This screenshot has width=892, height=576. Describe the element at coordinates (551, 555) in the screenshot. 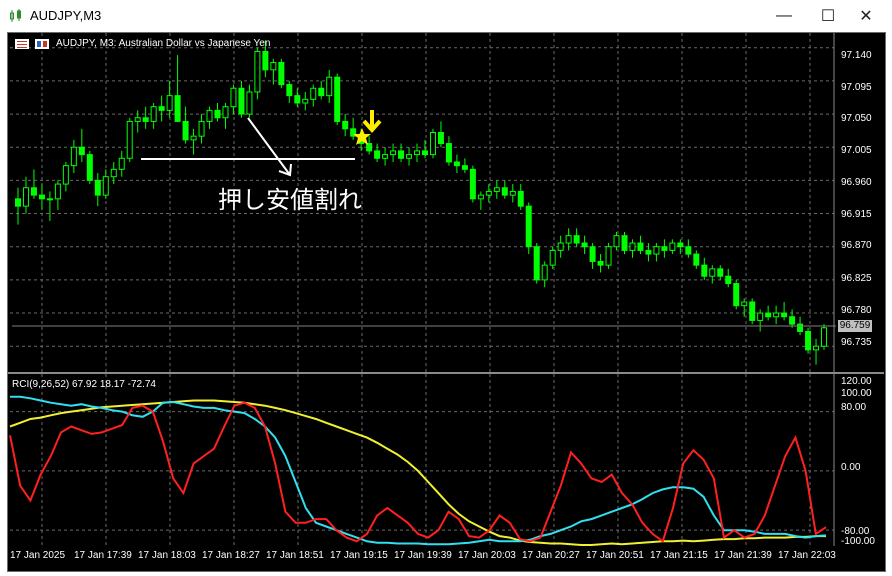

I see `time-tick: 17 Jan 20:27` at that location.